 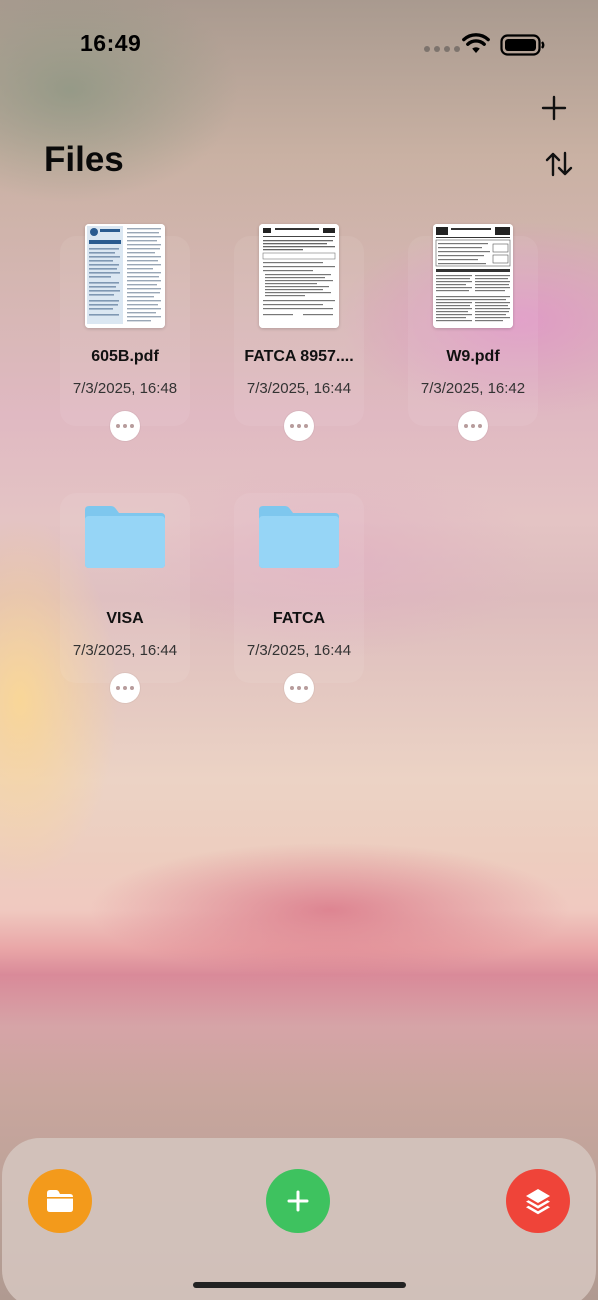 I want to click on add-tab-button, so click(x=298, y=1201).